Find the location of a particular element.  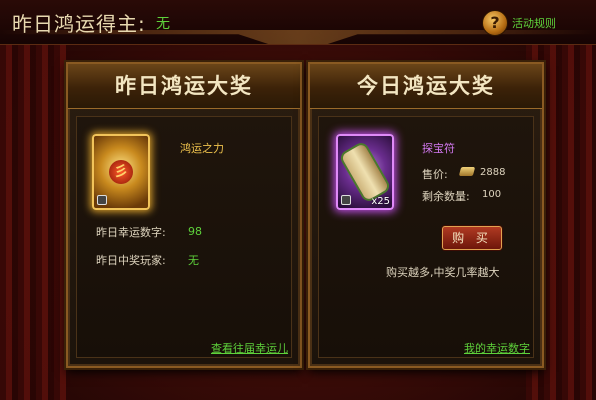

scroll-icon is located at coordinates (365, 172).